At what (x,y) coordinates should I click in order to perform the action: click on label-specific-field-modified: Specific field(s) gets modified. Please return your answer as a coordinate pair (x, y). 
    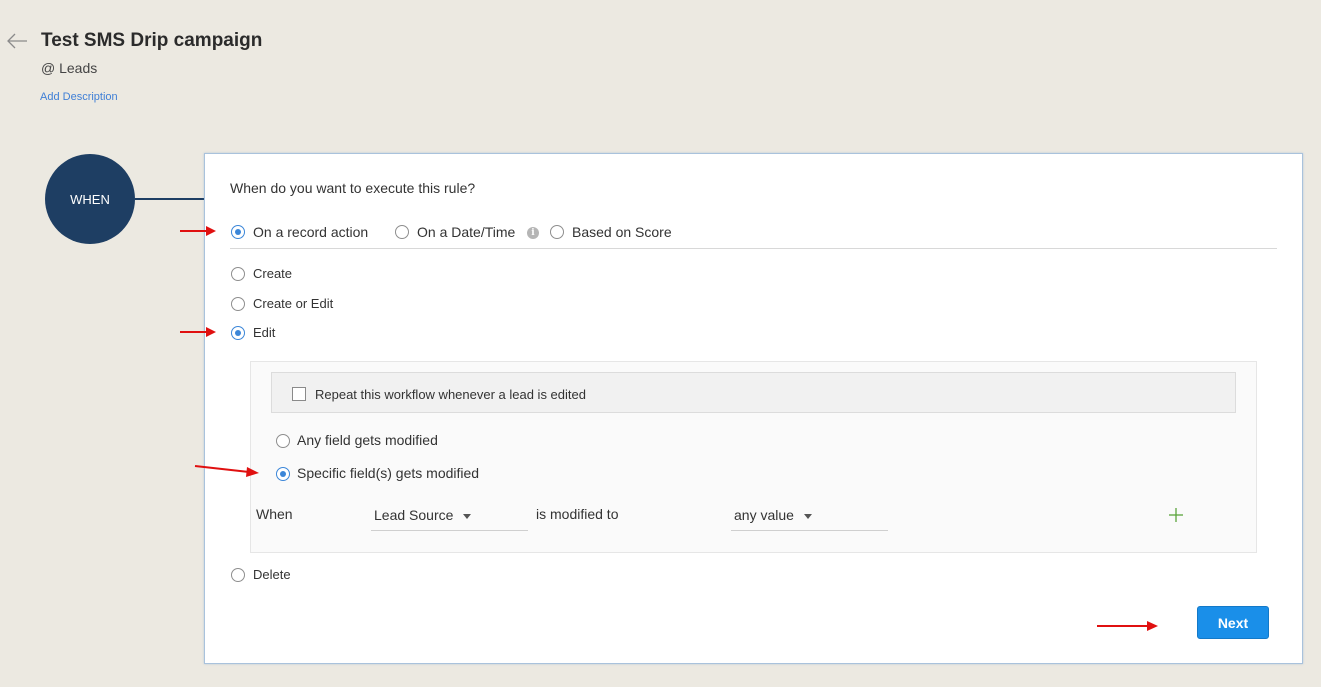
    Looking at the image, I should click on (388, 473).